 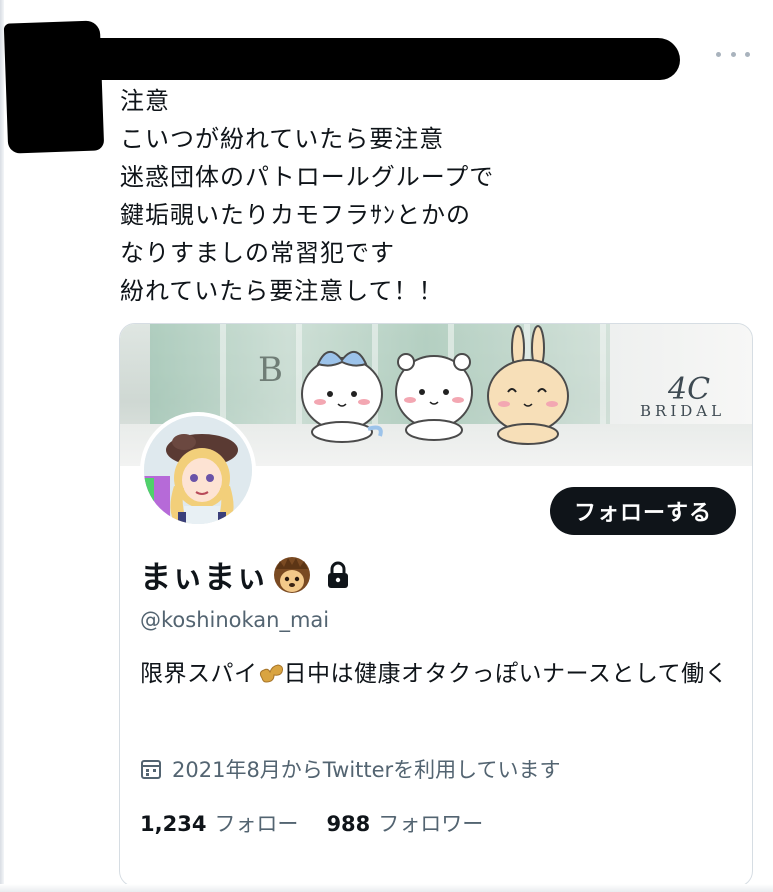 I want to click on display-name: まぃまぃ, so click(x=204, y=574).